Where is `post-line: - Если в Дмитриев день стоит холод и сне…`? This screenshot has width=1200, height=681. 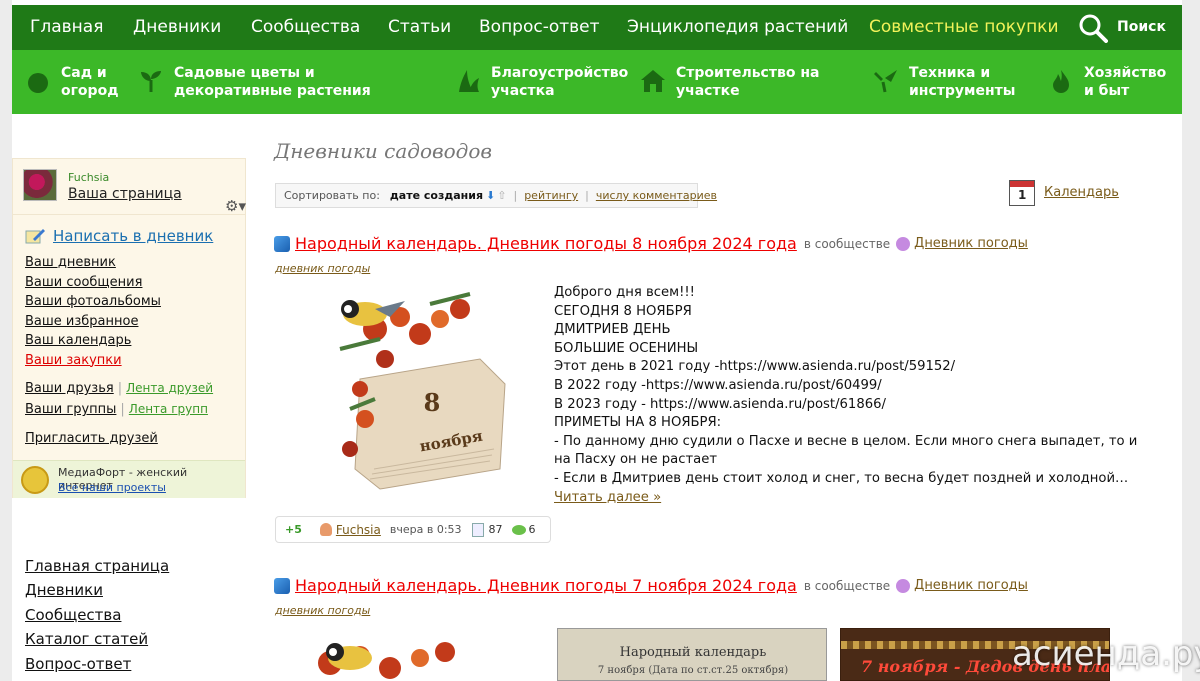
post-line: - Если в Дмитриев день стоит холод и сне… is located at coordinates (841, 478).